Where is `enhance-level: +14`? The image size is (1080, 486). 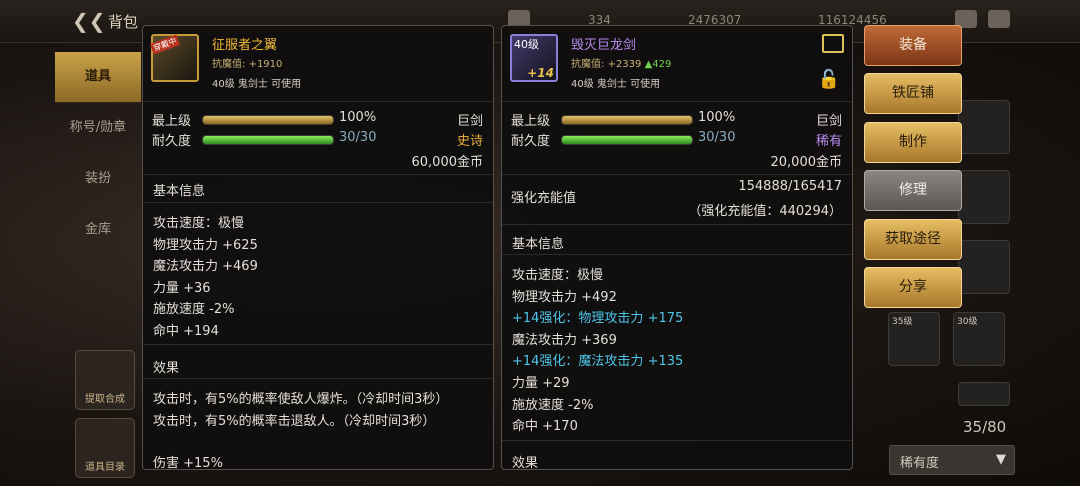
enhance-level: +14 is located at coordinates (540, 73).